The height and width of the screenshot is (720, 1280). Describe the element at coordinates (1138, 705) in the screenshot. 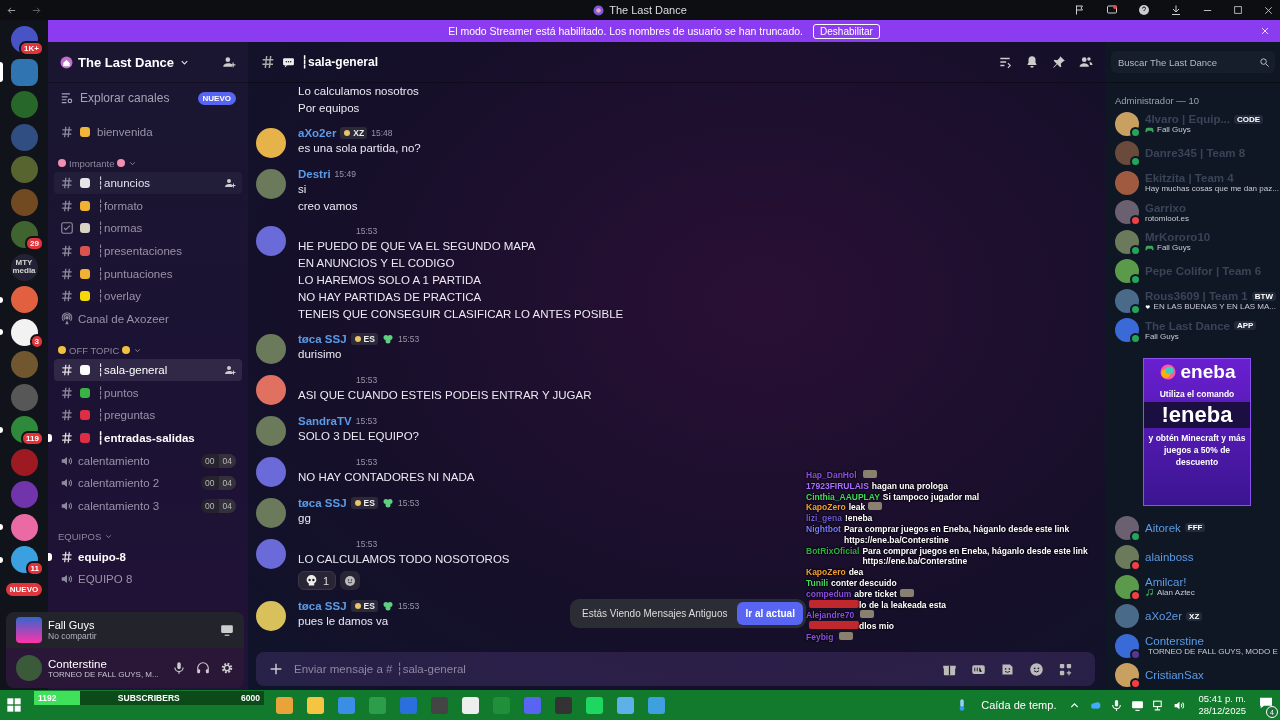

I see `display-icon` at that location.